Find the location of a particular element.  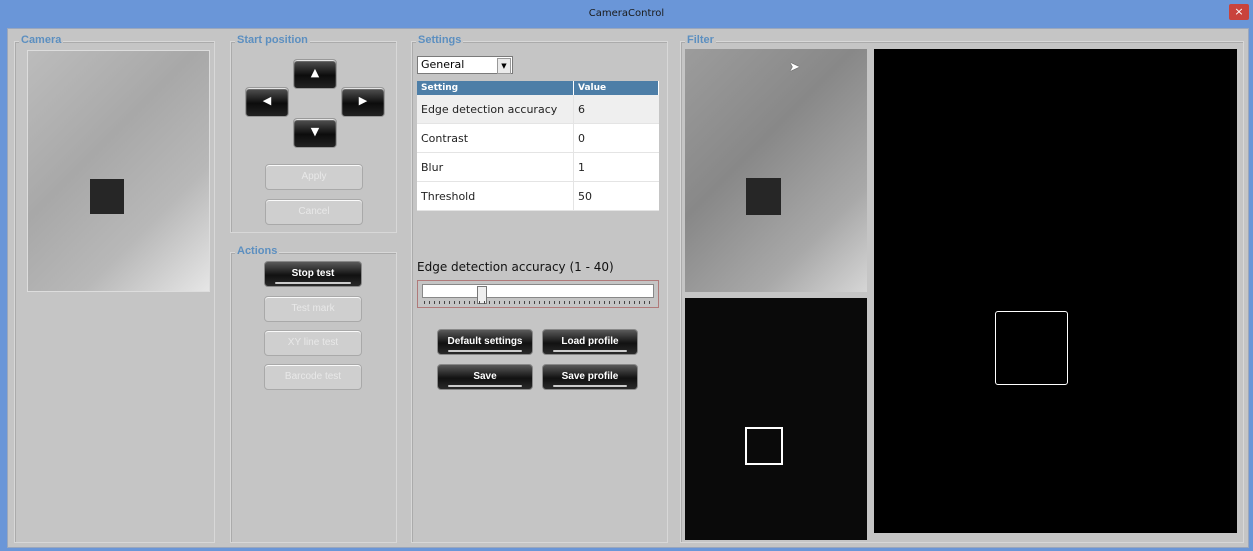

setting-name: Contrast is located at coordinates (495, 138).